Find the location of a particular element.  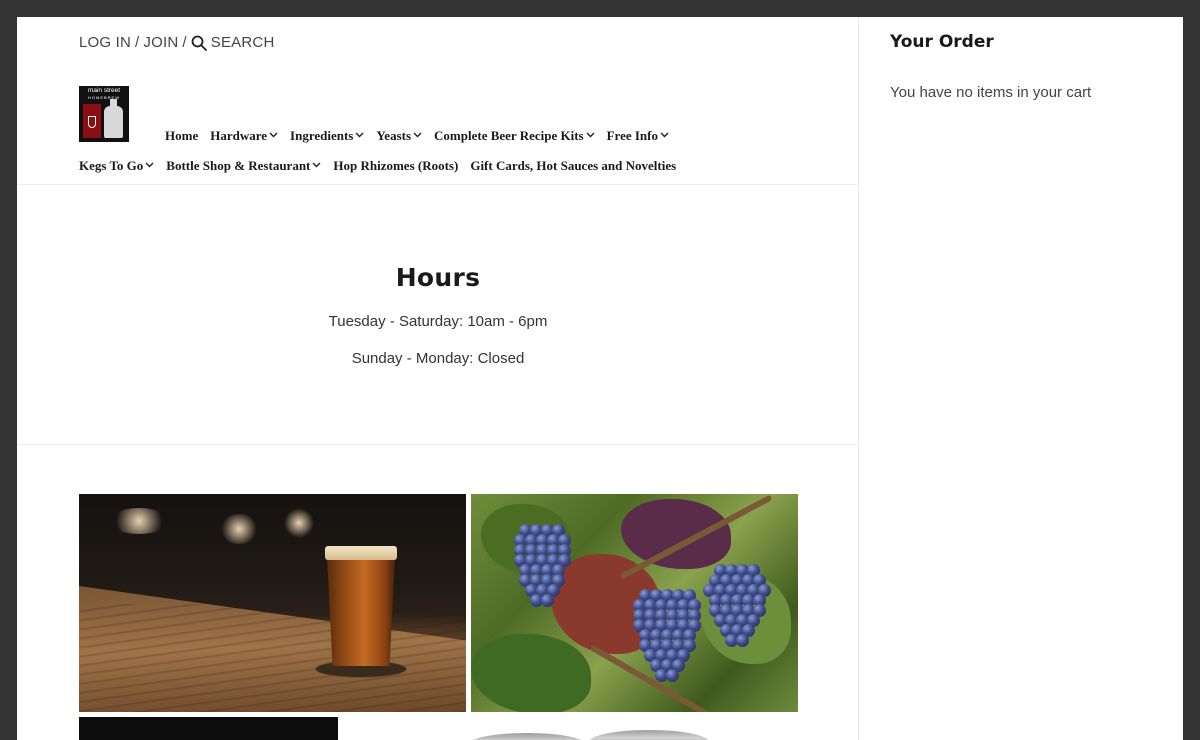

nav-item-complete-beer-recipe-kits: Complete Beer Recipe Kits is located at coordinates (514, 136).